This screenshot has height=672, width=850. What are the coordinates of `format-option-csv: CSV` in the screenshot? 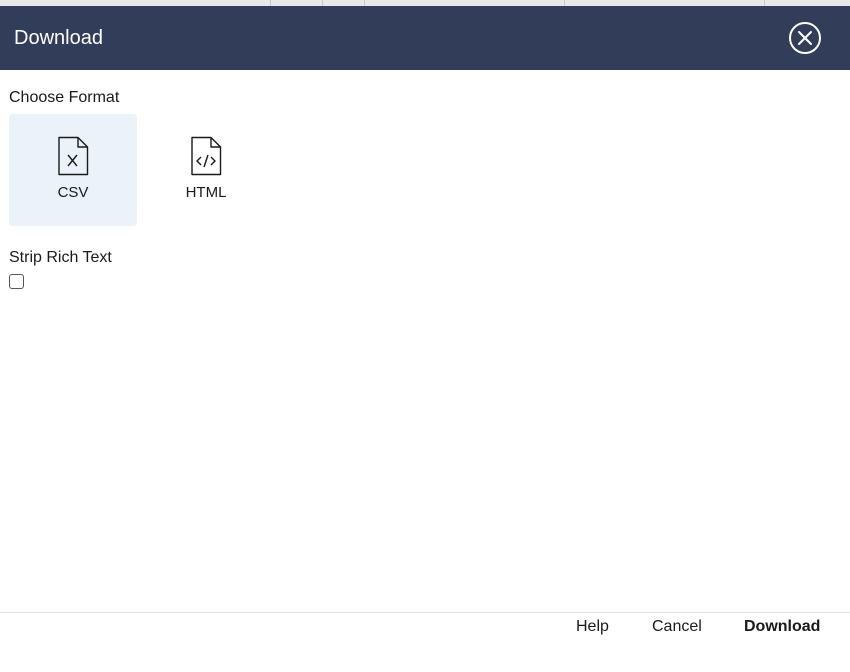 It's located at (73, 170).